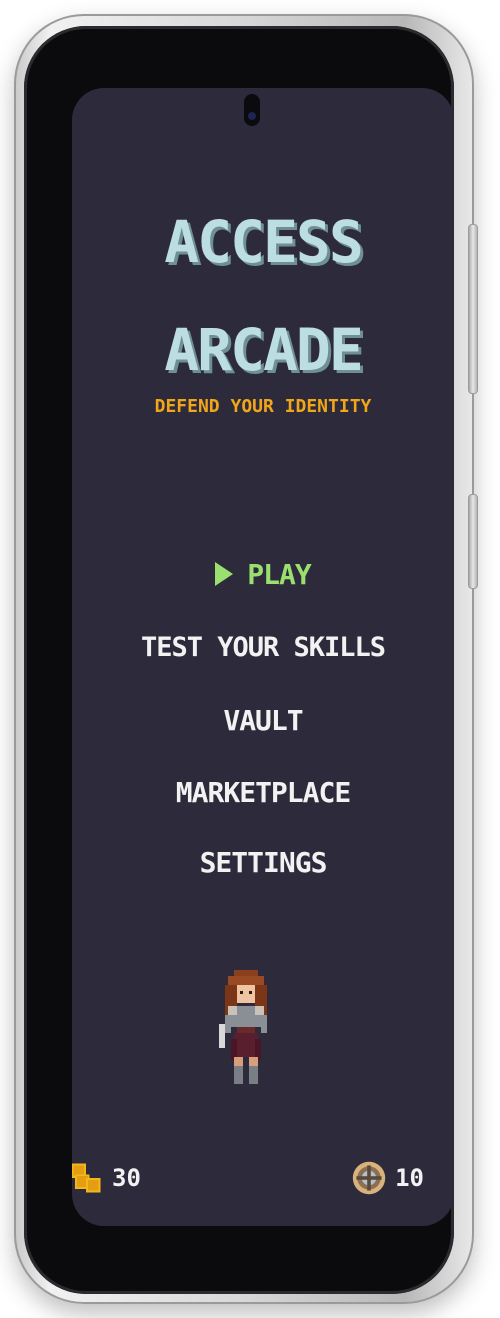 The width and height of the screenshot is (500, 1318). Describe the element at coordinates (387, 1178) in the screenshot. I see `token-counter: 10` at that location.